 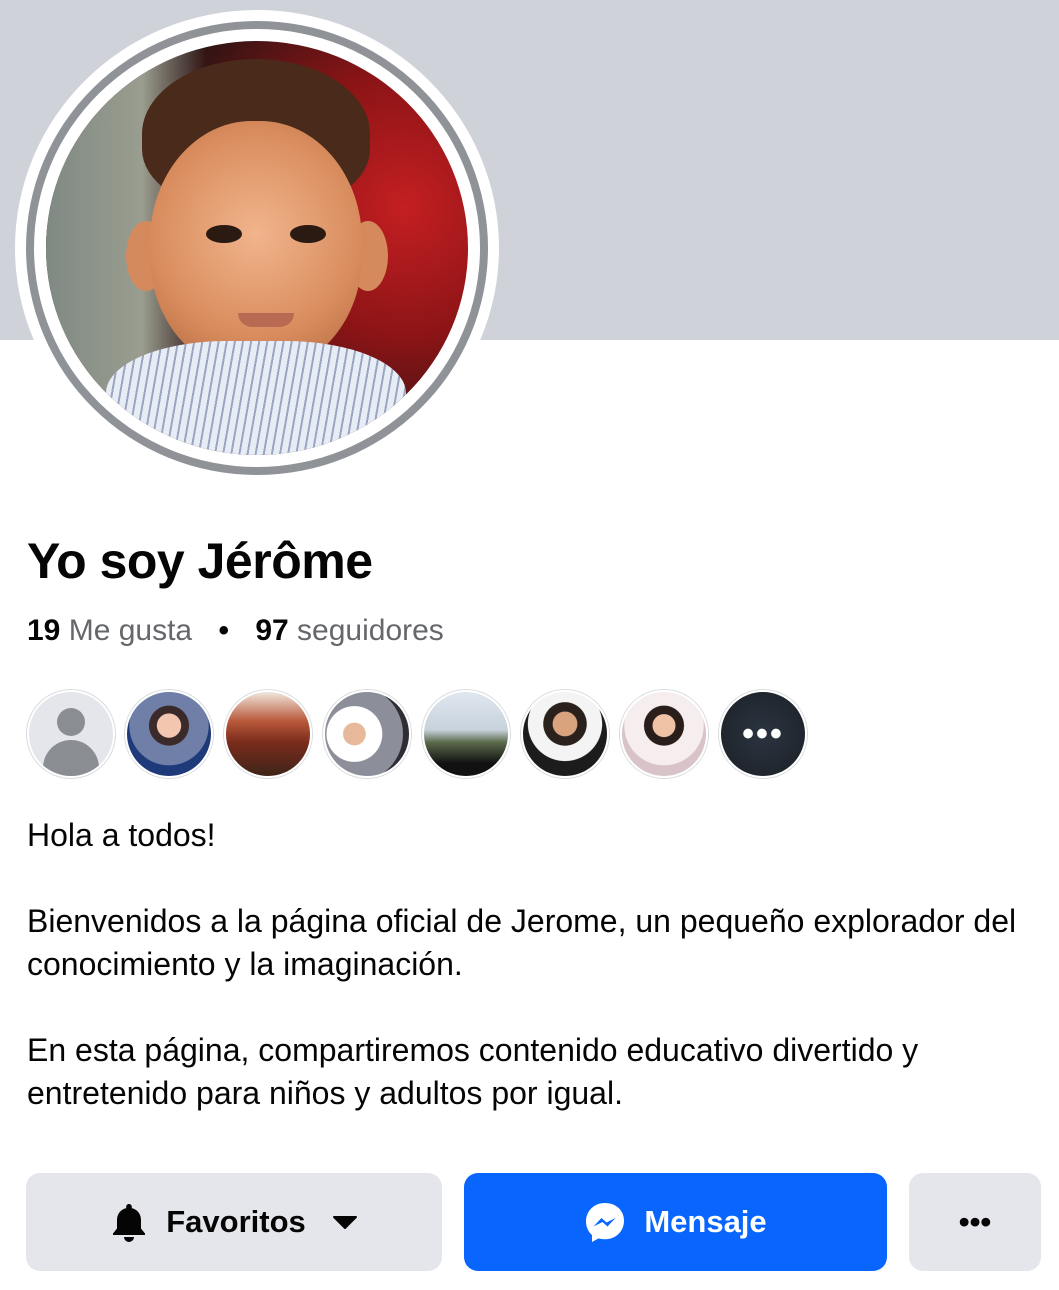 What do you see at coordinates (224, 234) in the screenshot?
I see `eye-left` at bounding box center [224, 234].